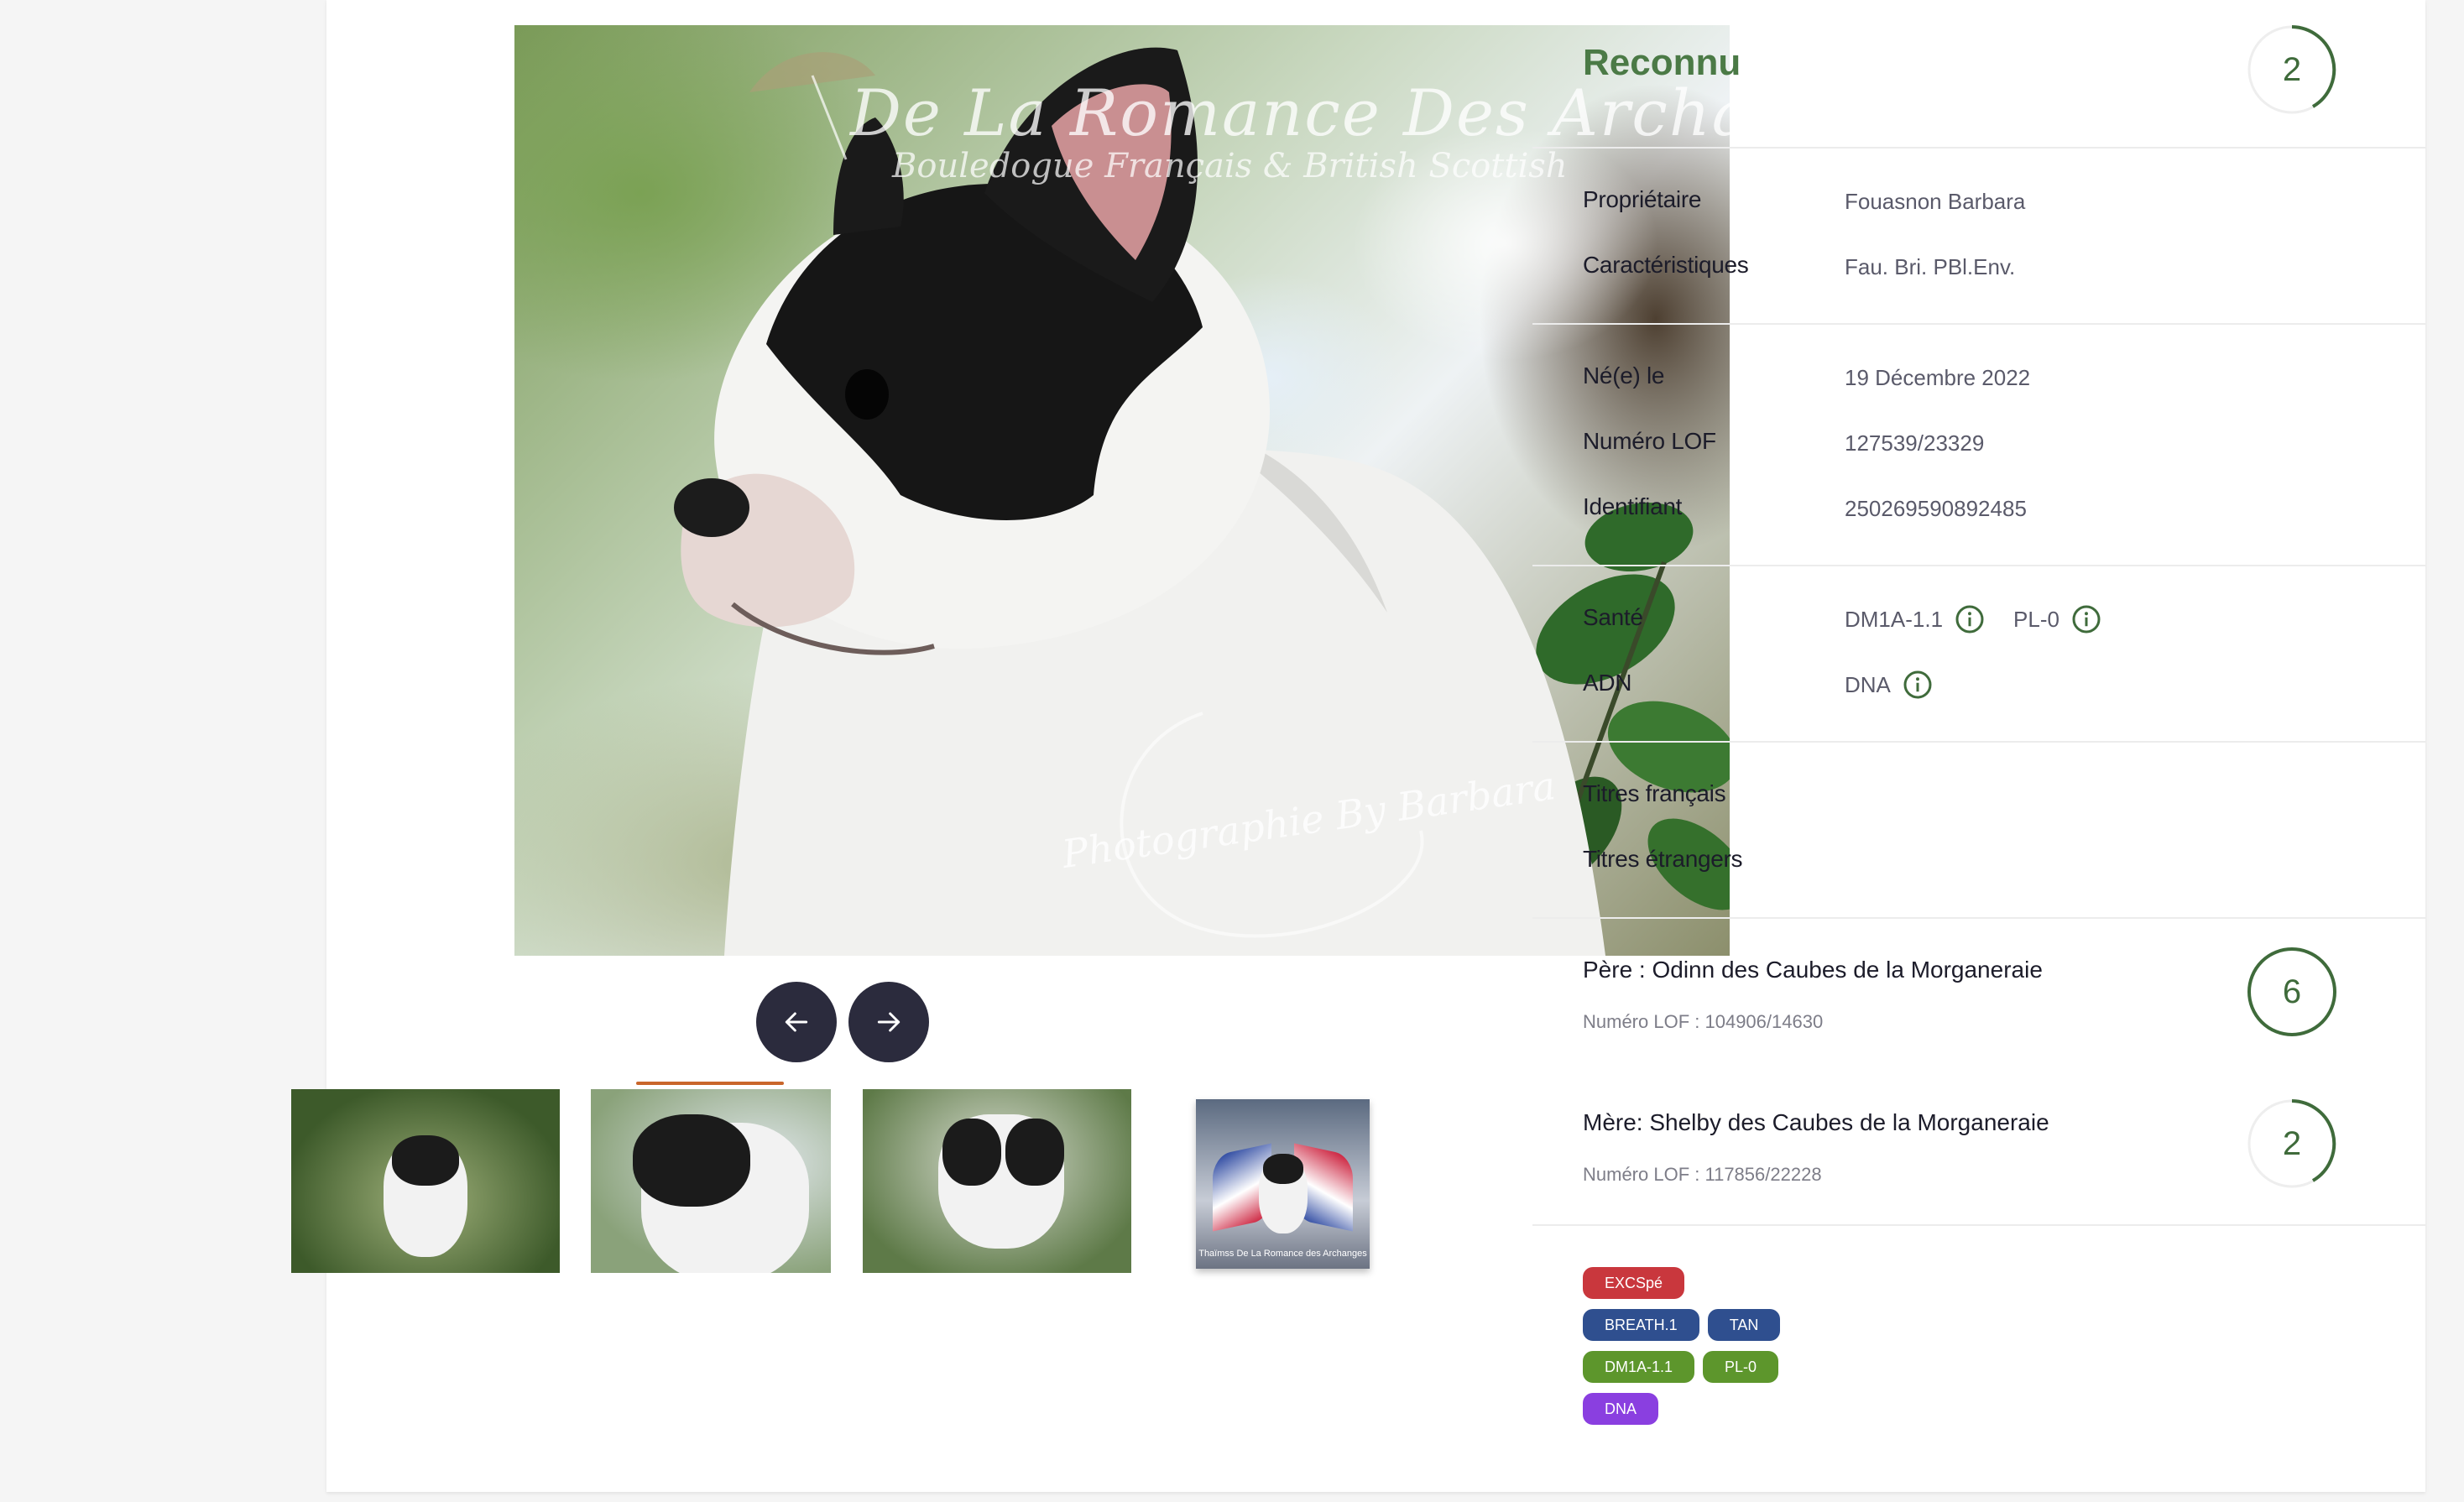  What do you see at coordinates (1938, 377) in the screenshot?
I see `birth-date-value: 19 Décembre 2022` at bounding box center [1938, 377].